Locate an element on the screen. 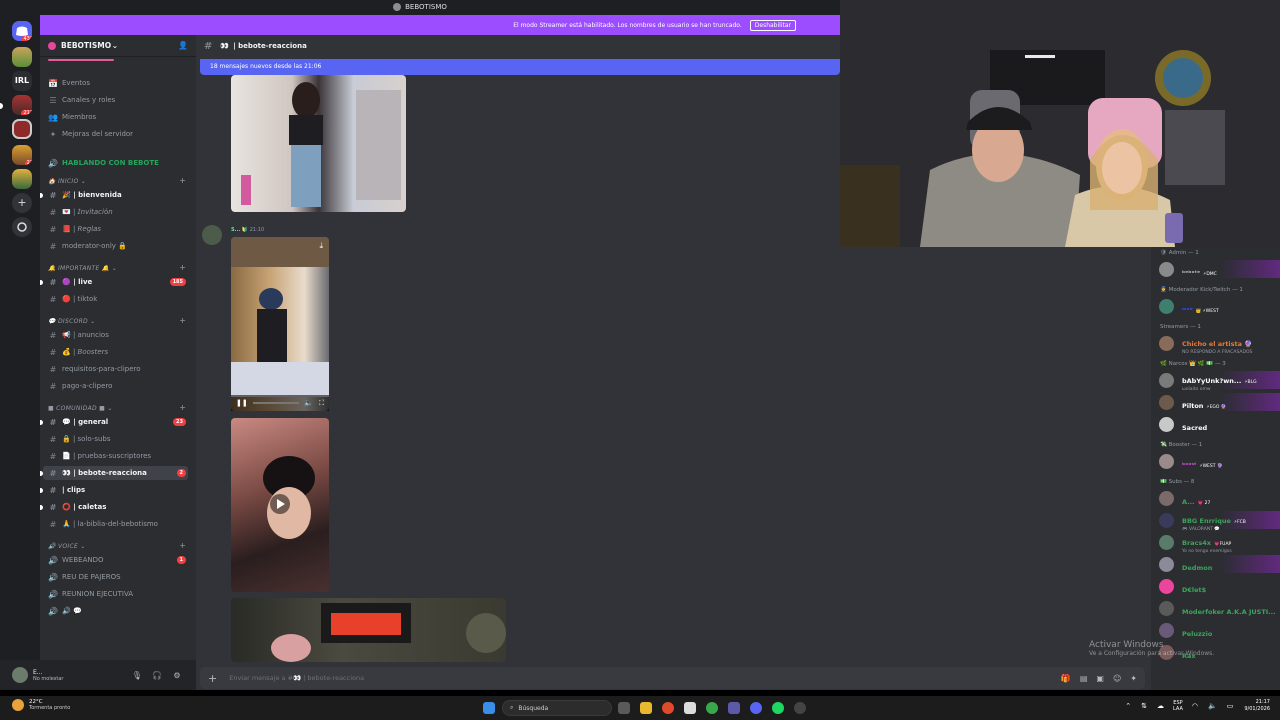  server-icon-3: 211 is located at coordinates (22, 105).